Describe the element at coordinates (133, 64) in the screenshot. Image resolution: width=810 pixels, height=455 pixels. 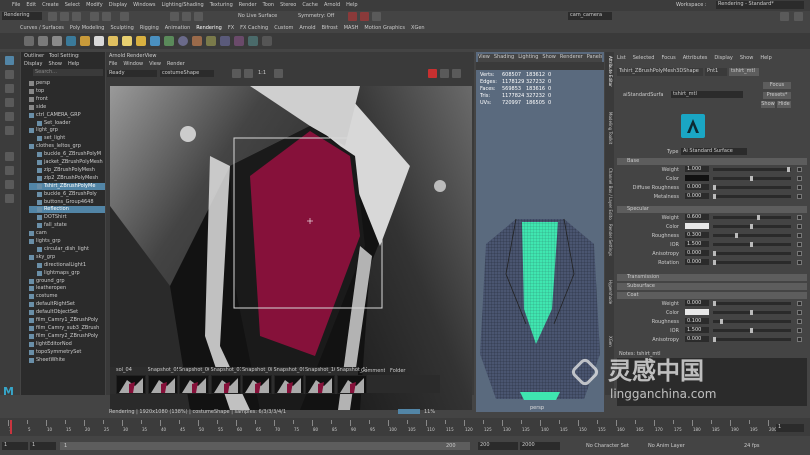
I see `renderview-menu-window: Window` at that location.